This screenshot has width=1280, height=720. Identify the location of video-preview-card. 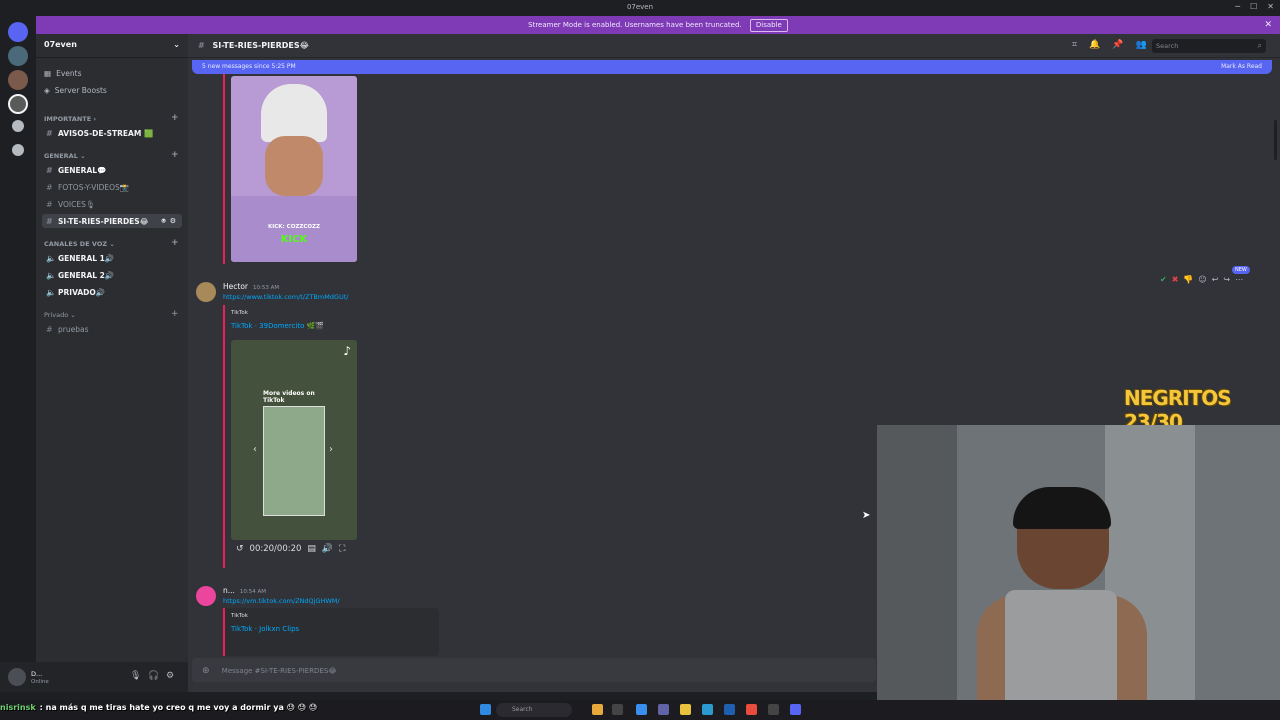
(294, 461).